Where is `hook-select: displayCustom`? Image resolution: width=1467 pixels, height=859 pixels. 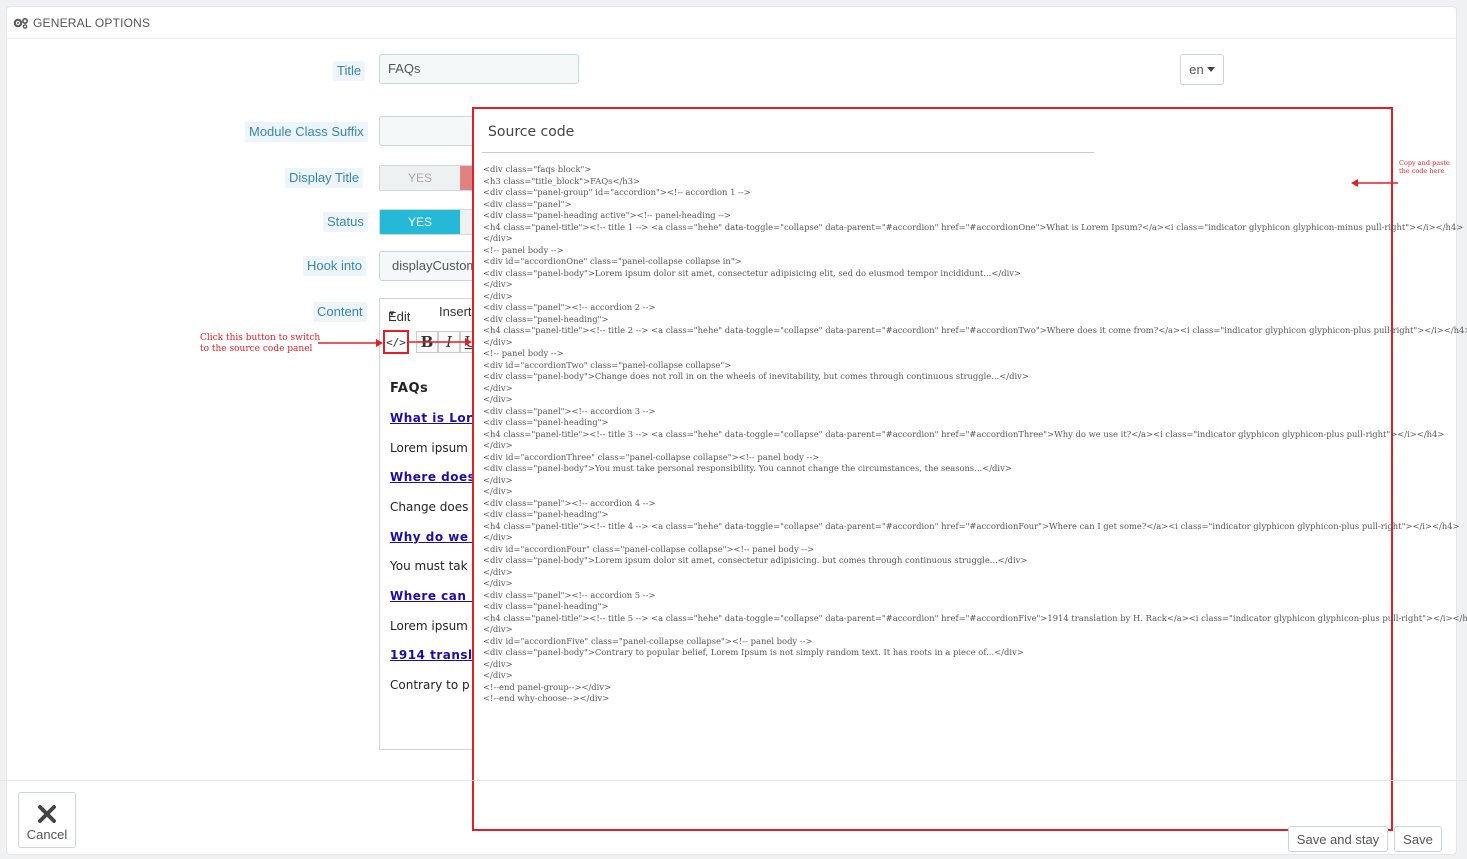
hook-select: displayCustom is located at coordinates (429, 266).